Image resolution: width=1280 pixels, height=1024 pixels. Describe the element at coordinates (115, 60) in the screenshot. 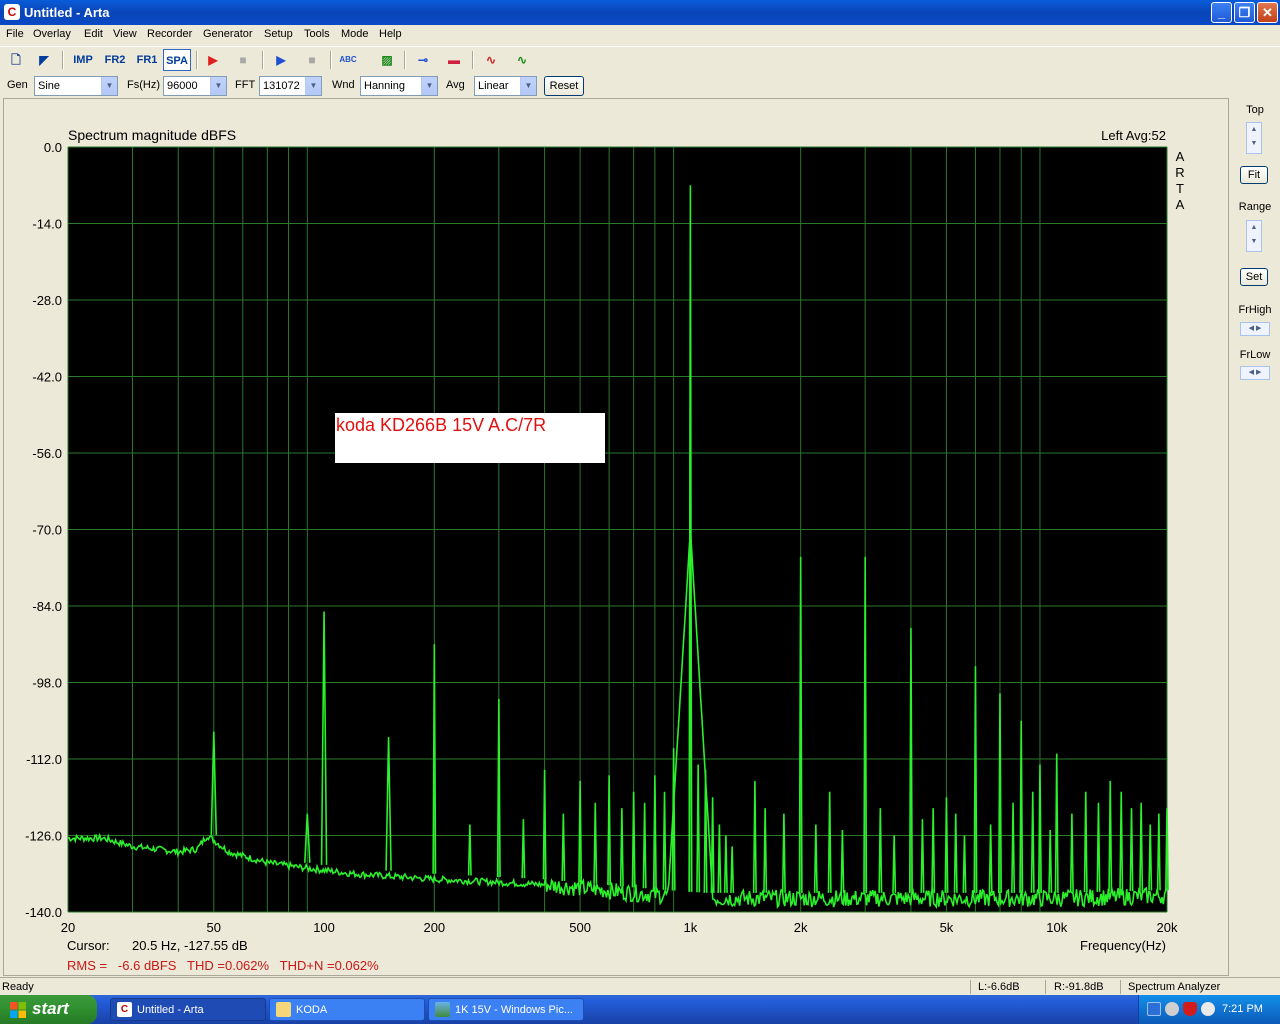

I see `fr2-mode-button: FR2` at that location.